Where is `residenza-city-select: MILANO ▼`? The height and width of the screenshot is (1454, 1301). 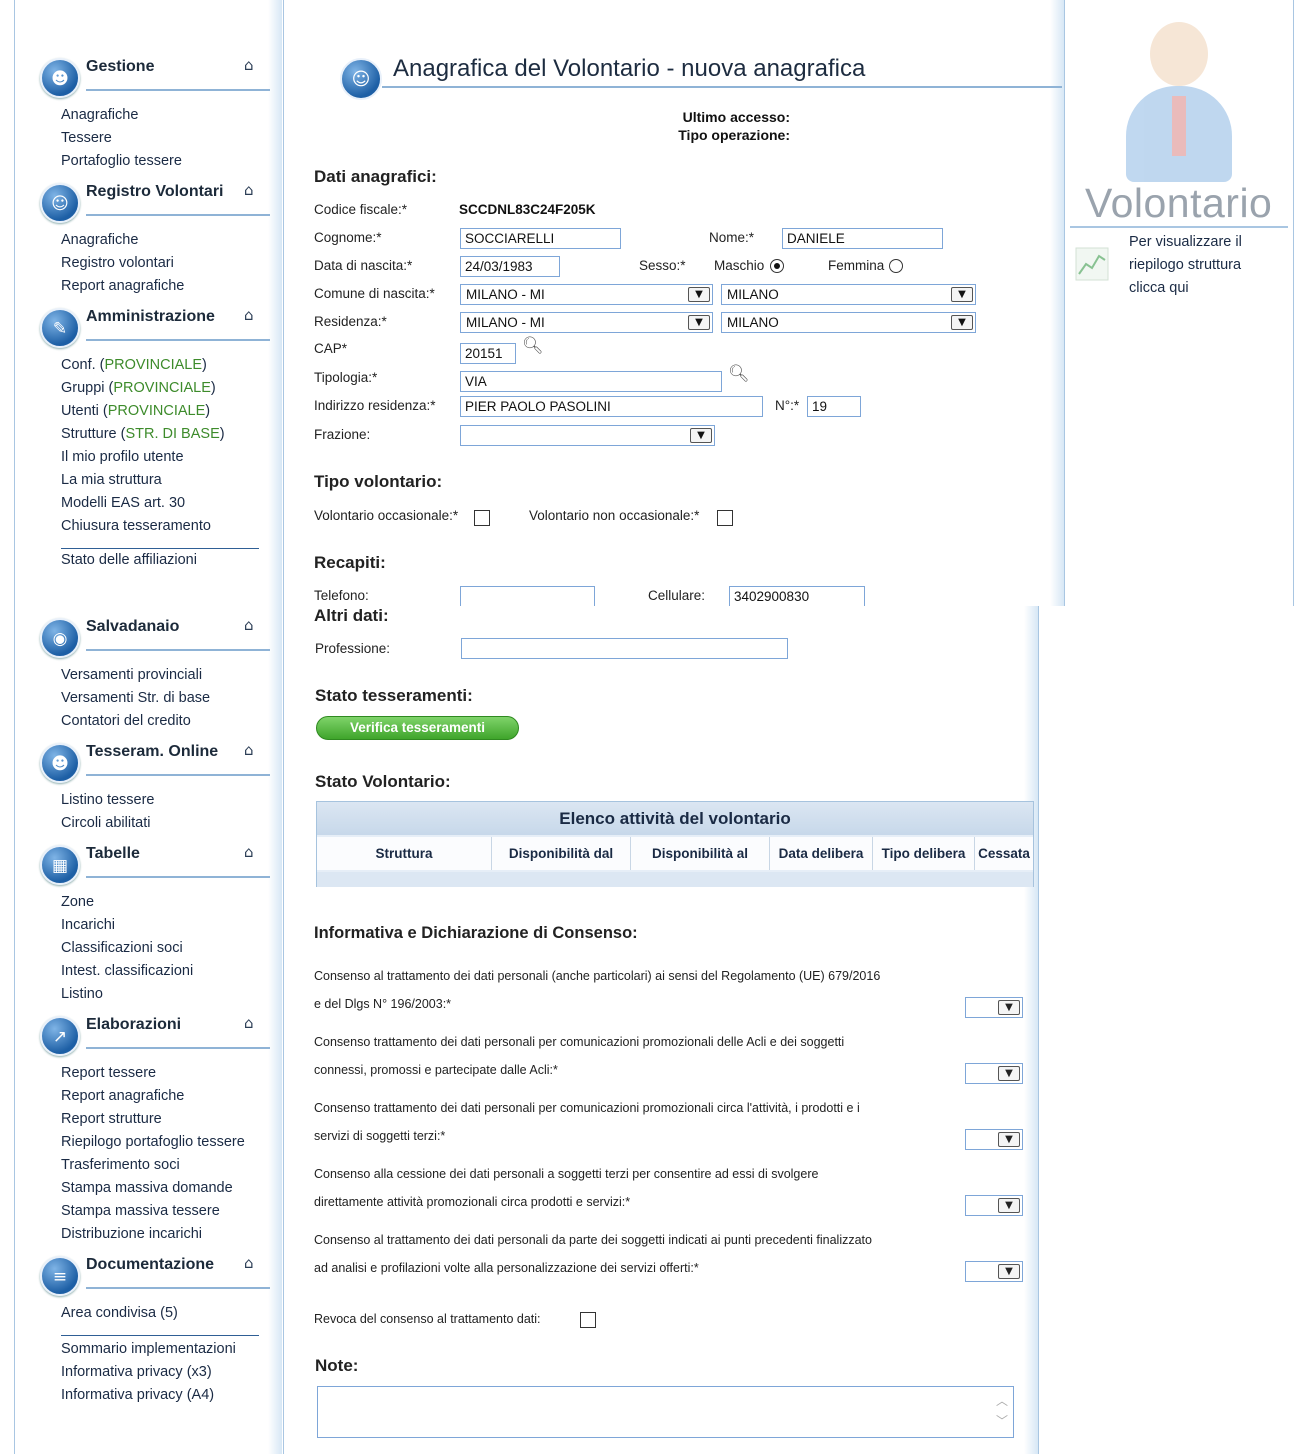 residenza-city-select: MILANO ▼ is located at coordinates (848, 322).